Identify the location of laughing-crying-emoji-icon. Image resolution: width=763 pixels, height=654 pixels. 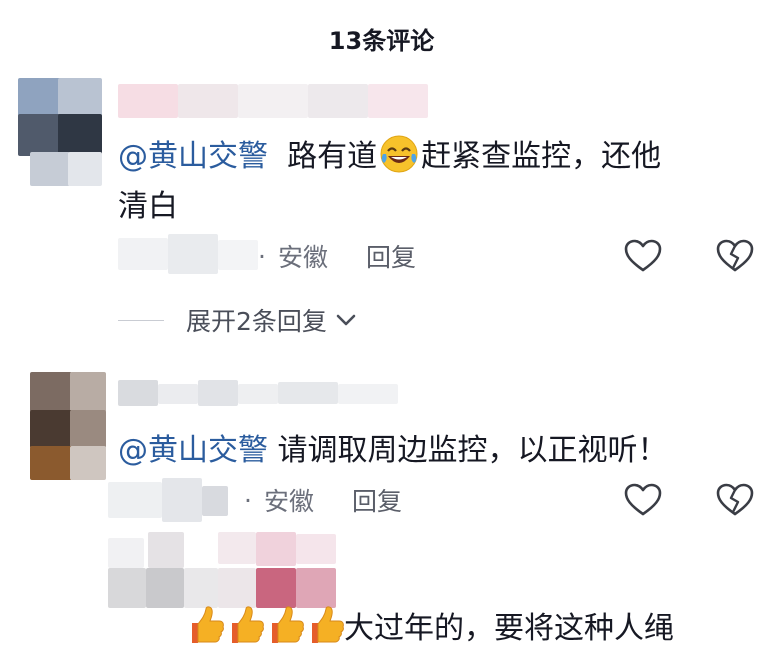
(399, 153).